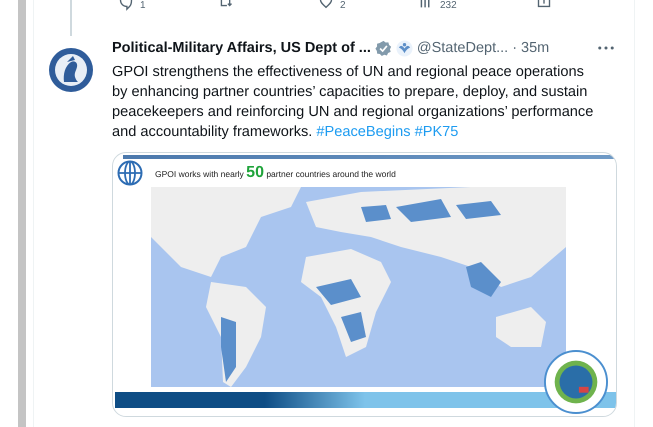 The width and height of the screenshot is (653, 427). Describe the element at coordinates (130, 173) in the screenshot. I see `globe-icon` at that location.